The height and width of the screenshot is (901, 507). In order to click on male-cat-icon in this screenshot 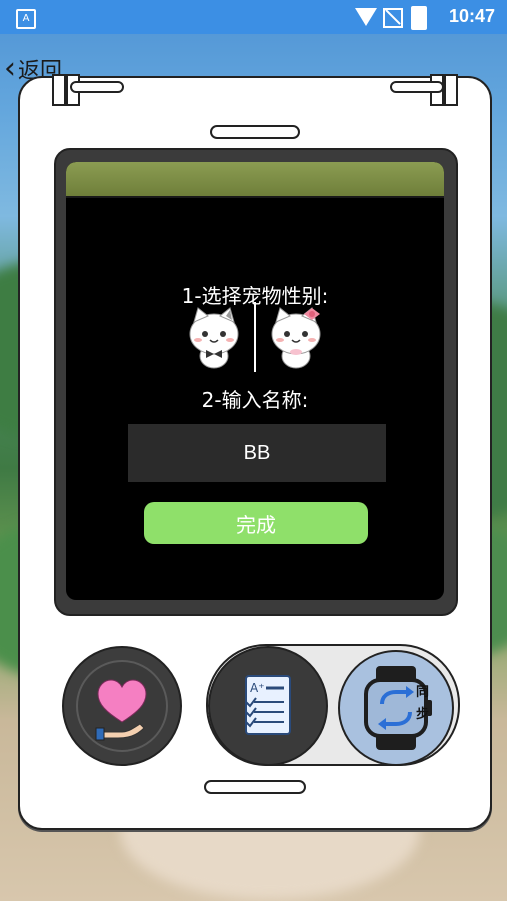, I will do `click(214, 338)`.